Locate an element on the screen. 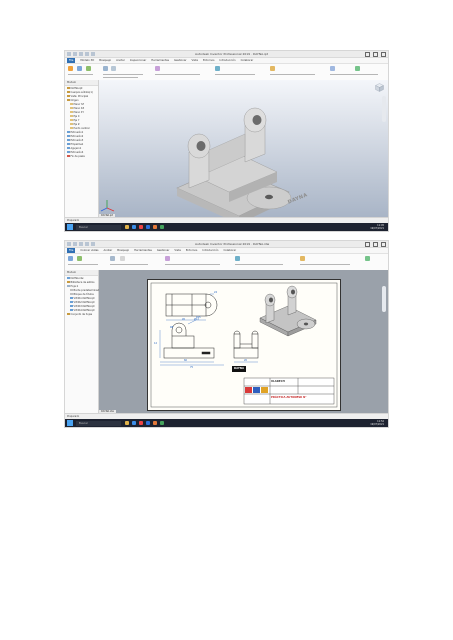 The height and width of the screenshot is (640, 453). projected-view-icon is located at coordinates (79, 258).